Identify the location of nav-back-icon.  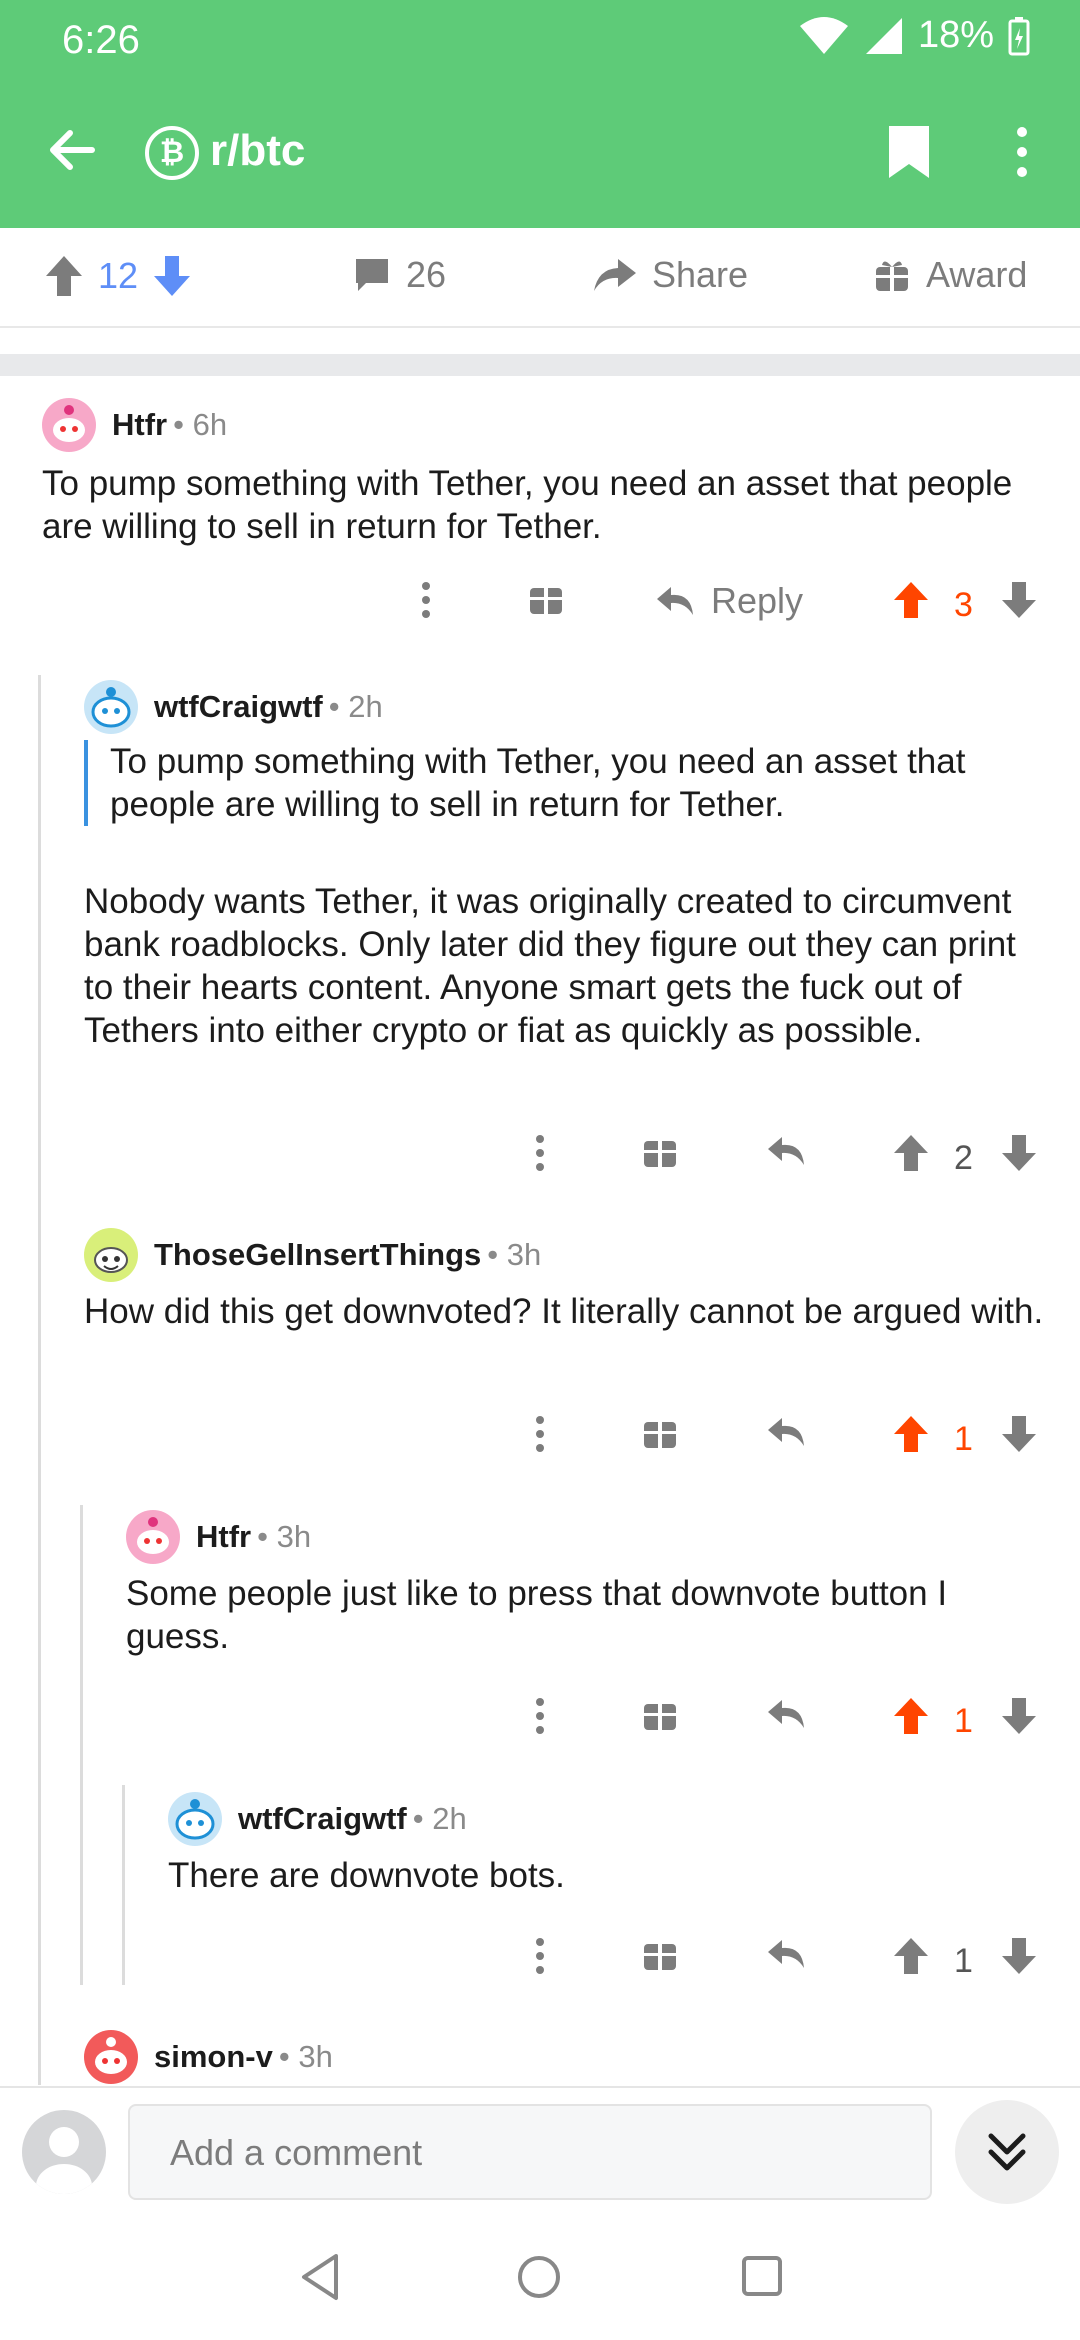
(320, 2277).